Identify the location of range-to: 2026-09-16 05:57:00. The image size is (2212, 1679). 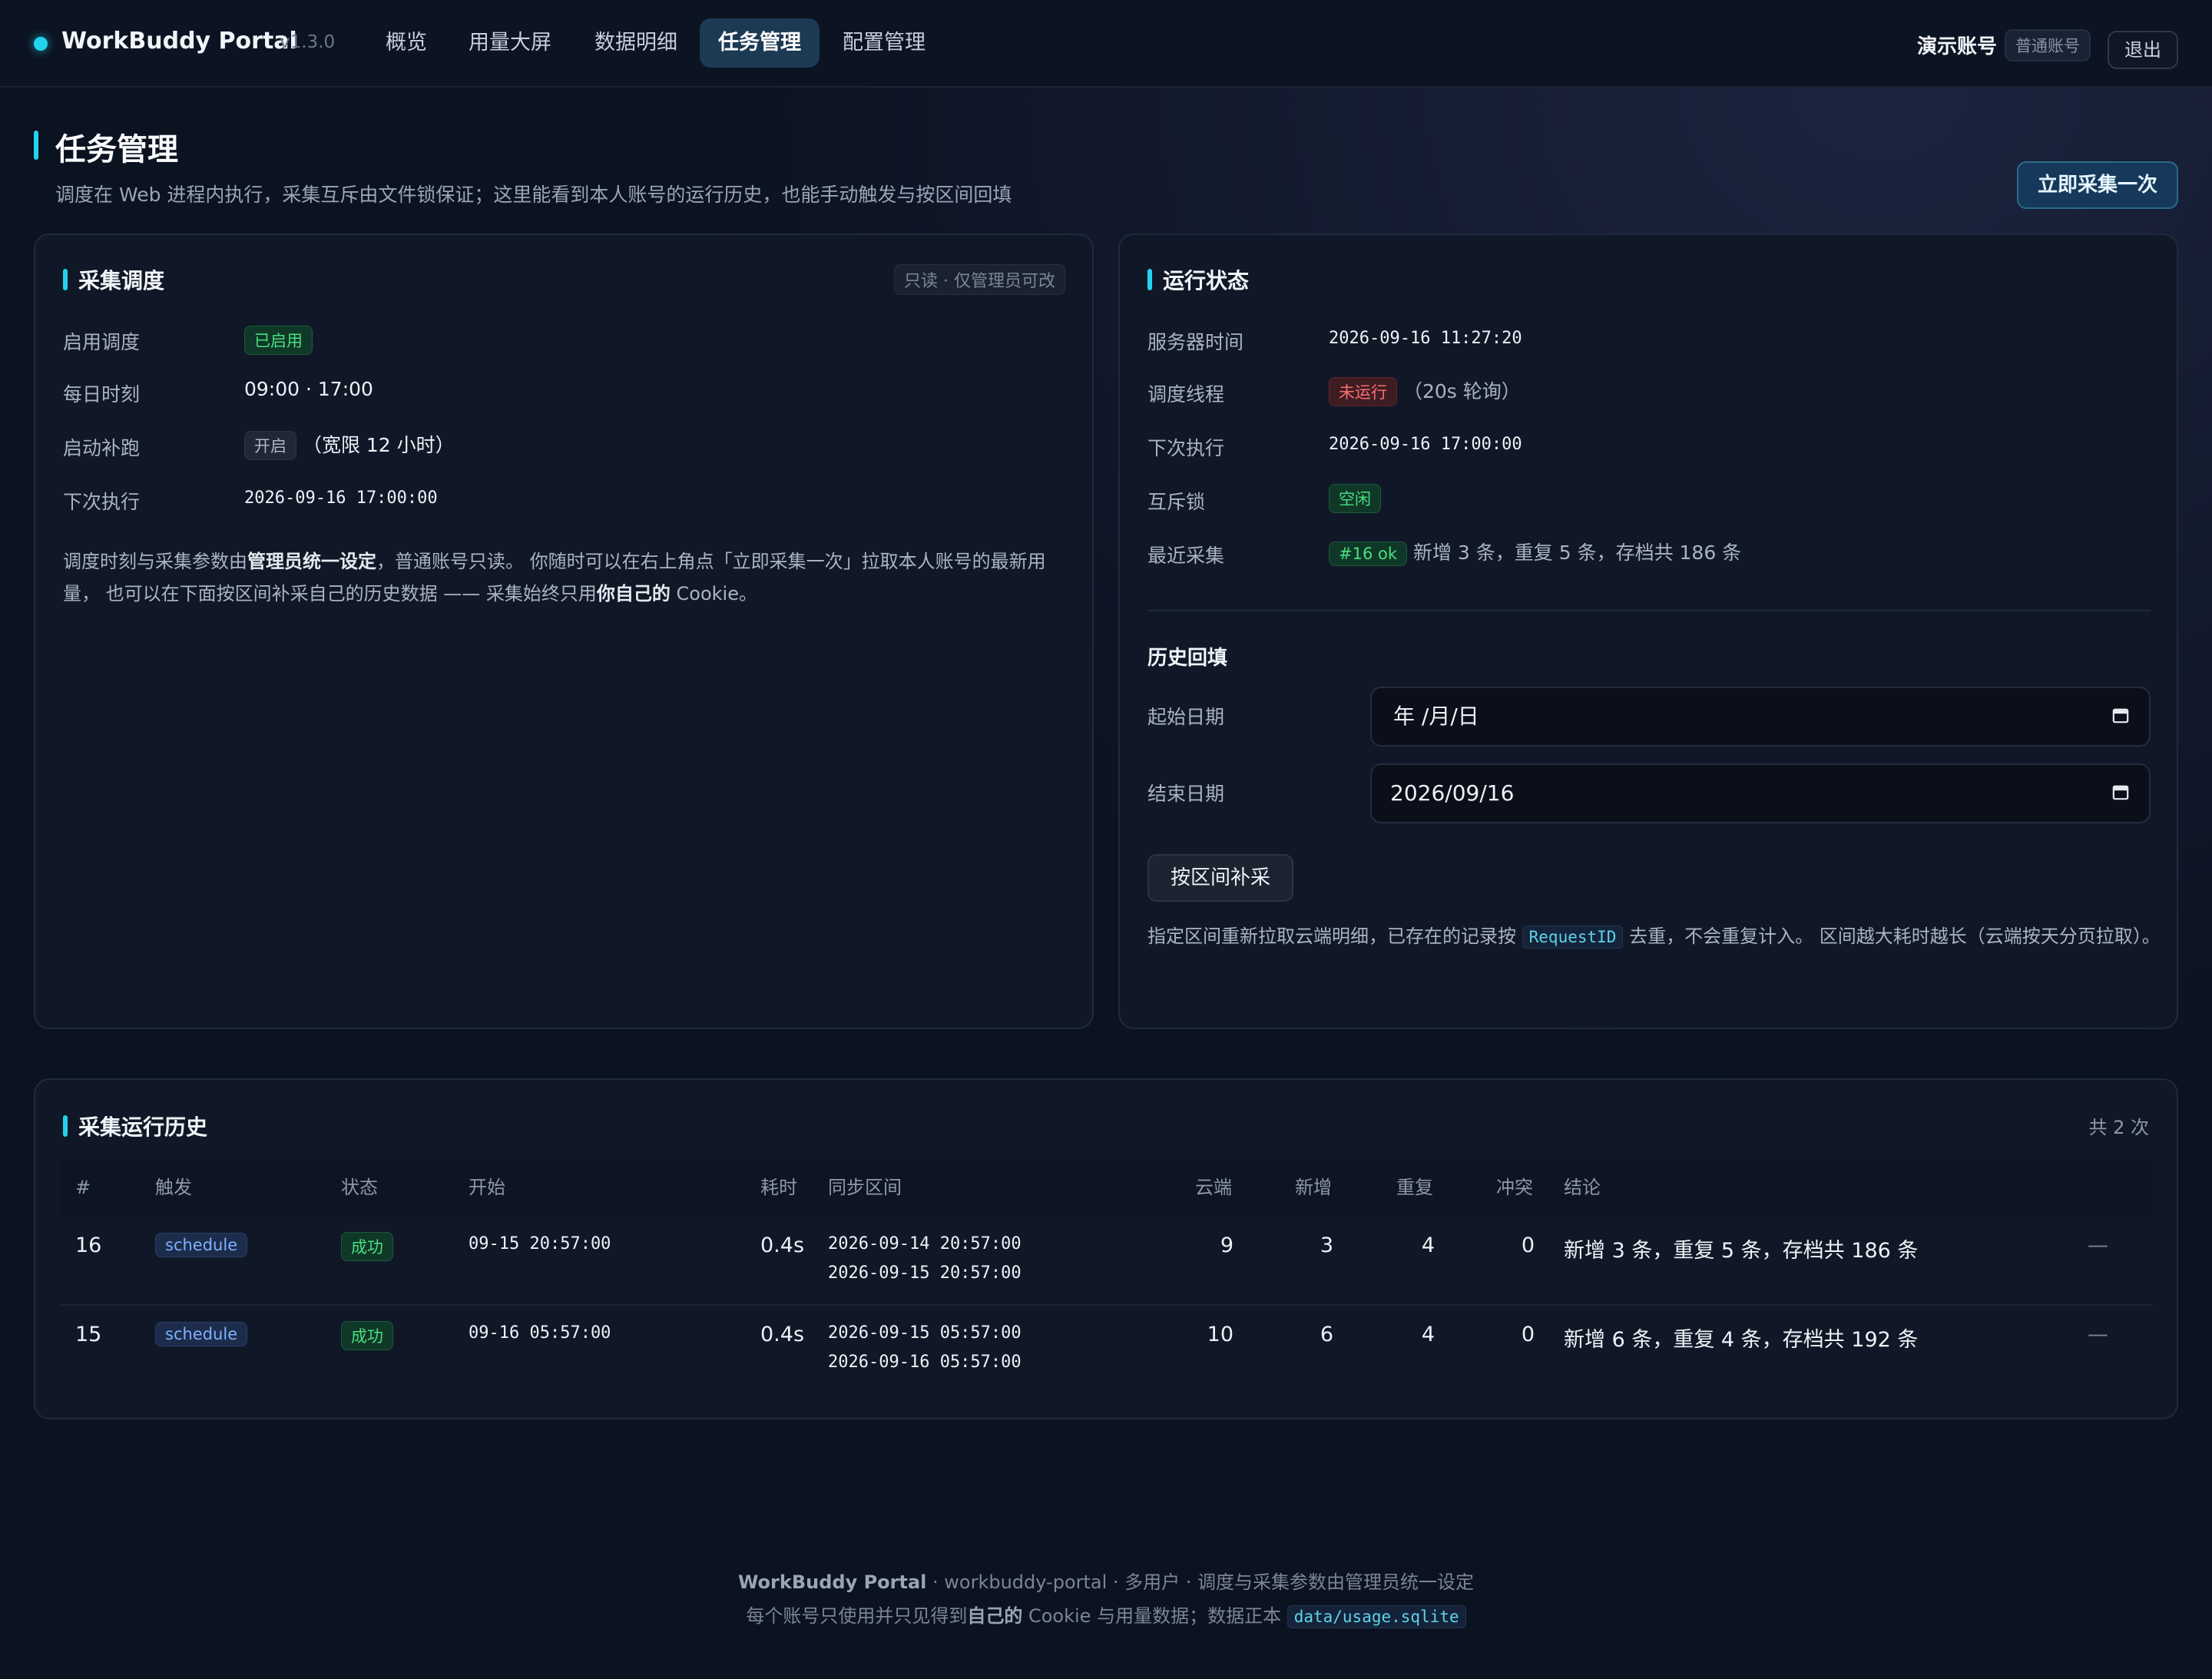
(925, 1362).